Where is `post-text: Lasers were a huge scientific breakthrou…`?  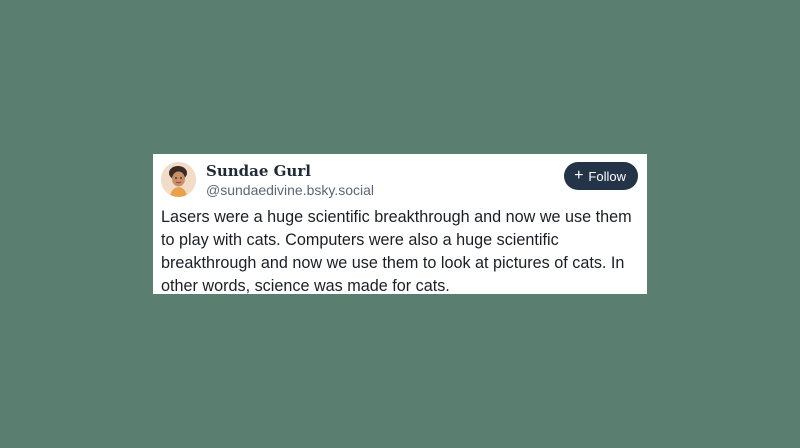 post-text: Lasers were a huge scientific breakthrou… is located at coordinates (396, 251).